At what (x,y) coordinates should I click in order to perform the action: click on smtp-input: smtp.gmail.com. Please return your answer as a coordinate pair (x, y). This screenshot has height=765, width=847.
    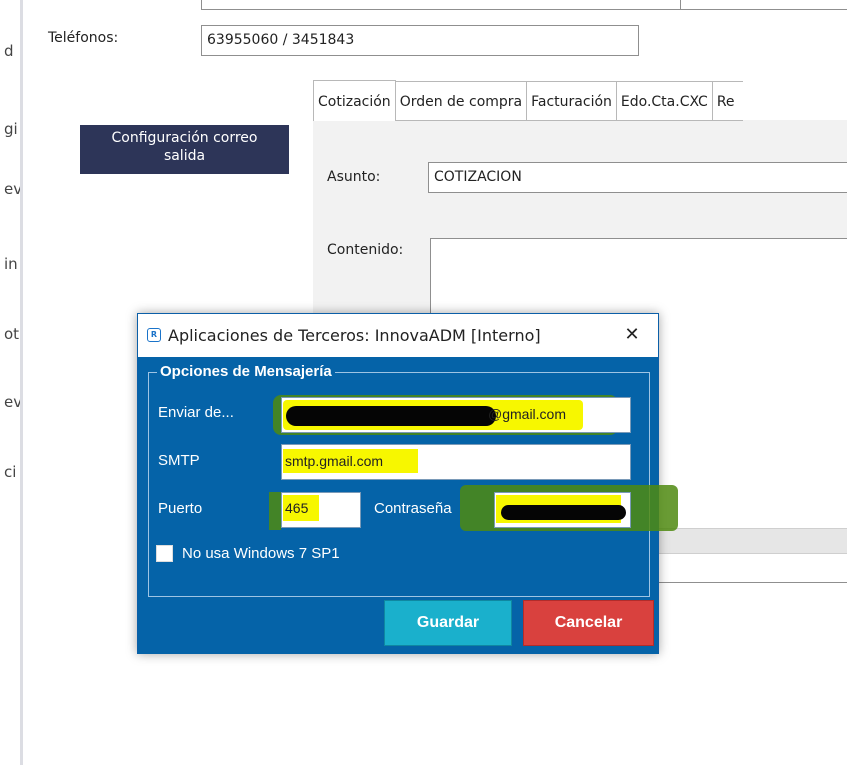
    Looking at the image, I should click on (456, 462).